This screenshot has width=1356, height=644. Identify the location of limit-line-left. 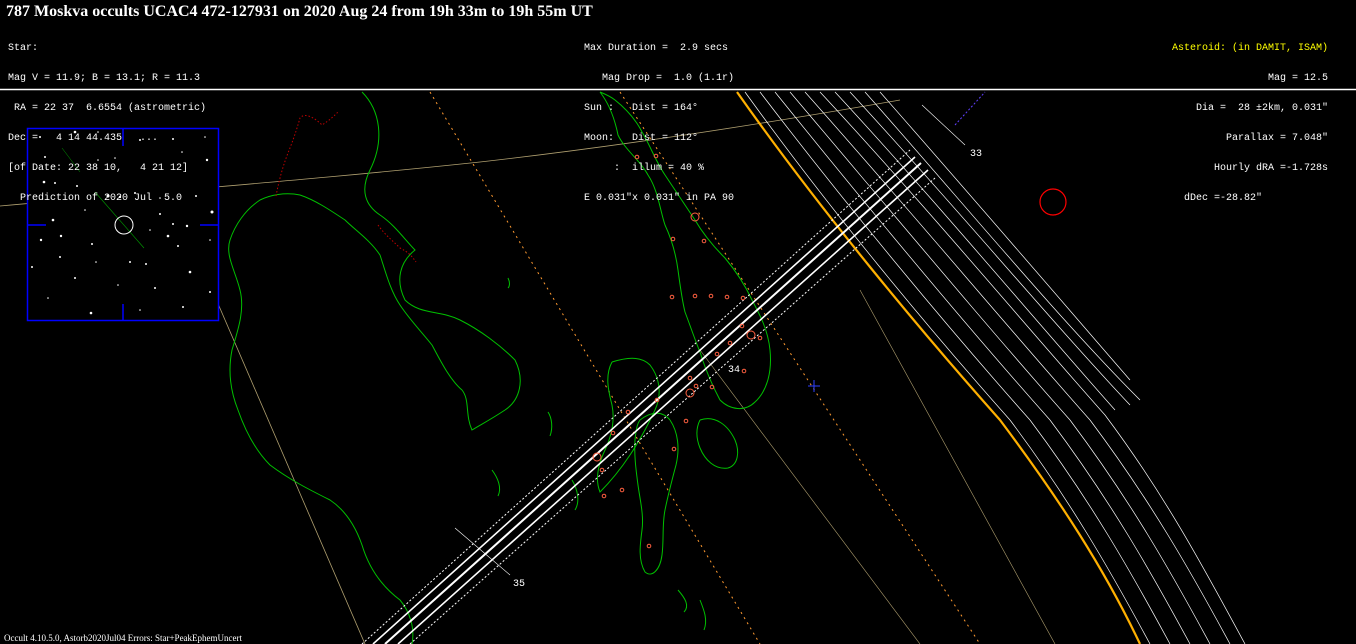
(282, 452).